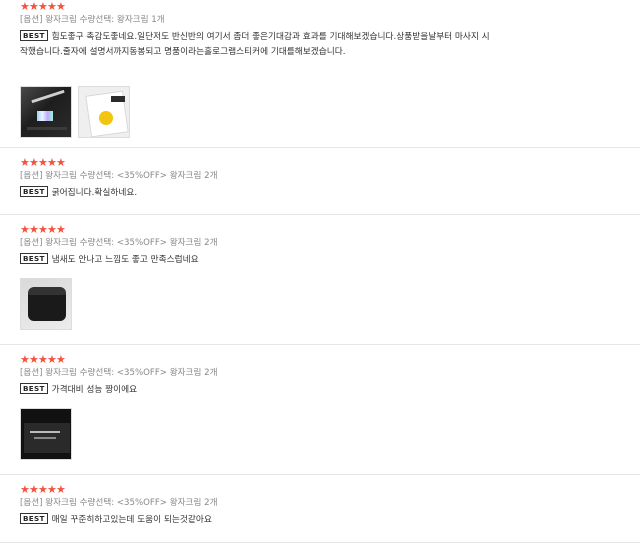 This screenshot has height=543, width=640. Describe the element at coordinates (46, 112) in the screenshot. I see `review-photo-box-hologram` at that location.